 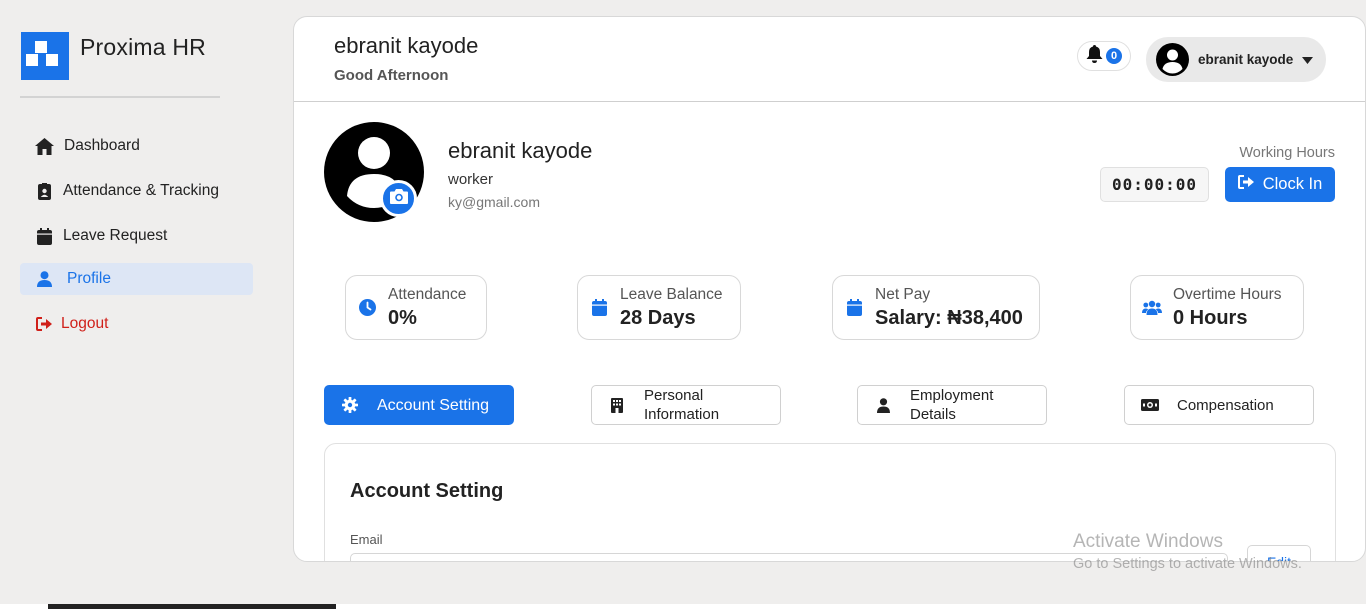 What do you see at coordinates (85, 323) in the screenshot?
I see `sidebar-item-label: Logout` at bounding box center [85, 323].